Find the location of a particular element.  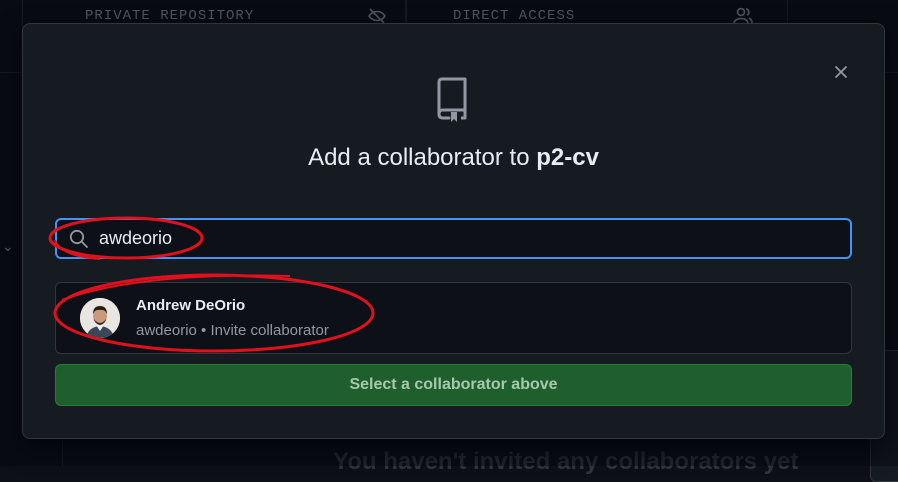

search-icon is located at coordinates (78, 238).